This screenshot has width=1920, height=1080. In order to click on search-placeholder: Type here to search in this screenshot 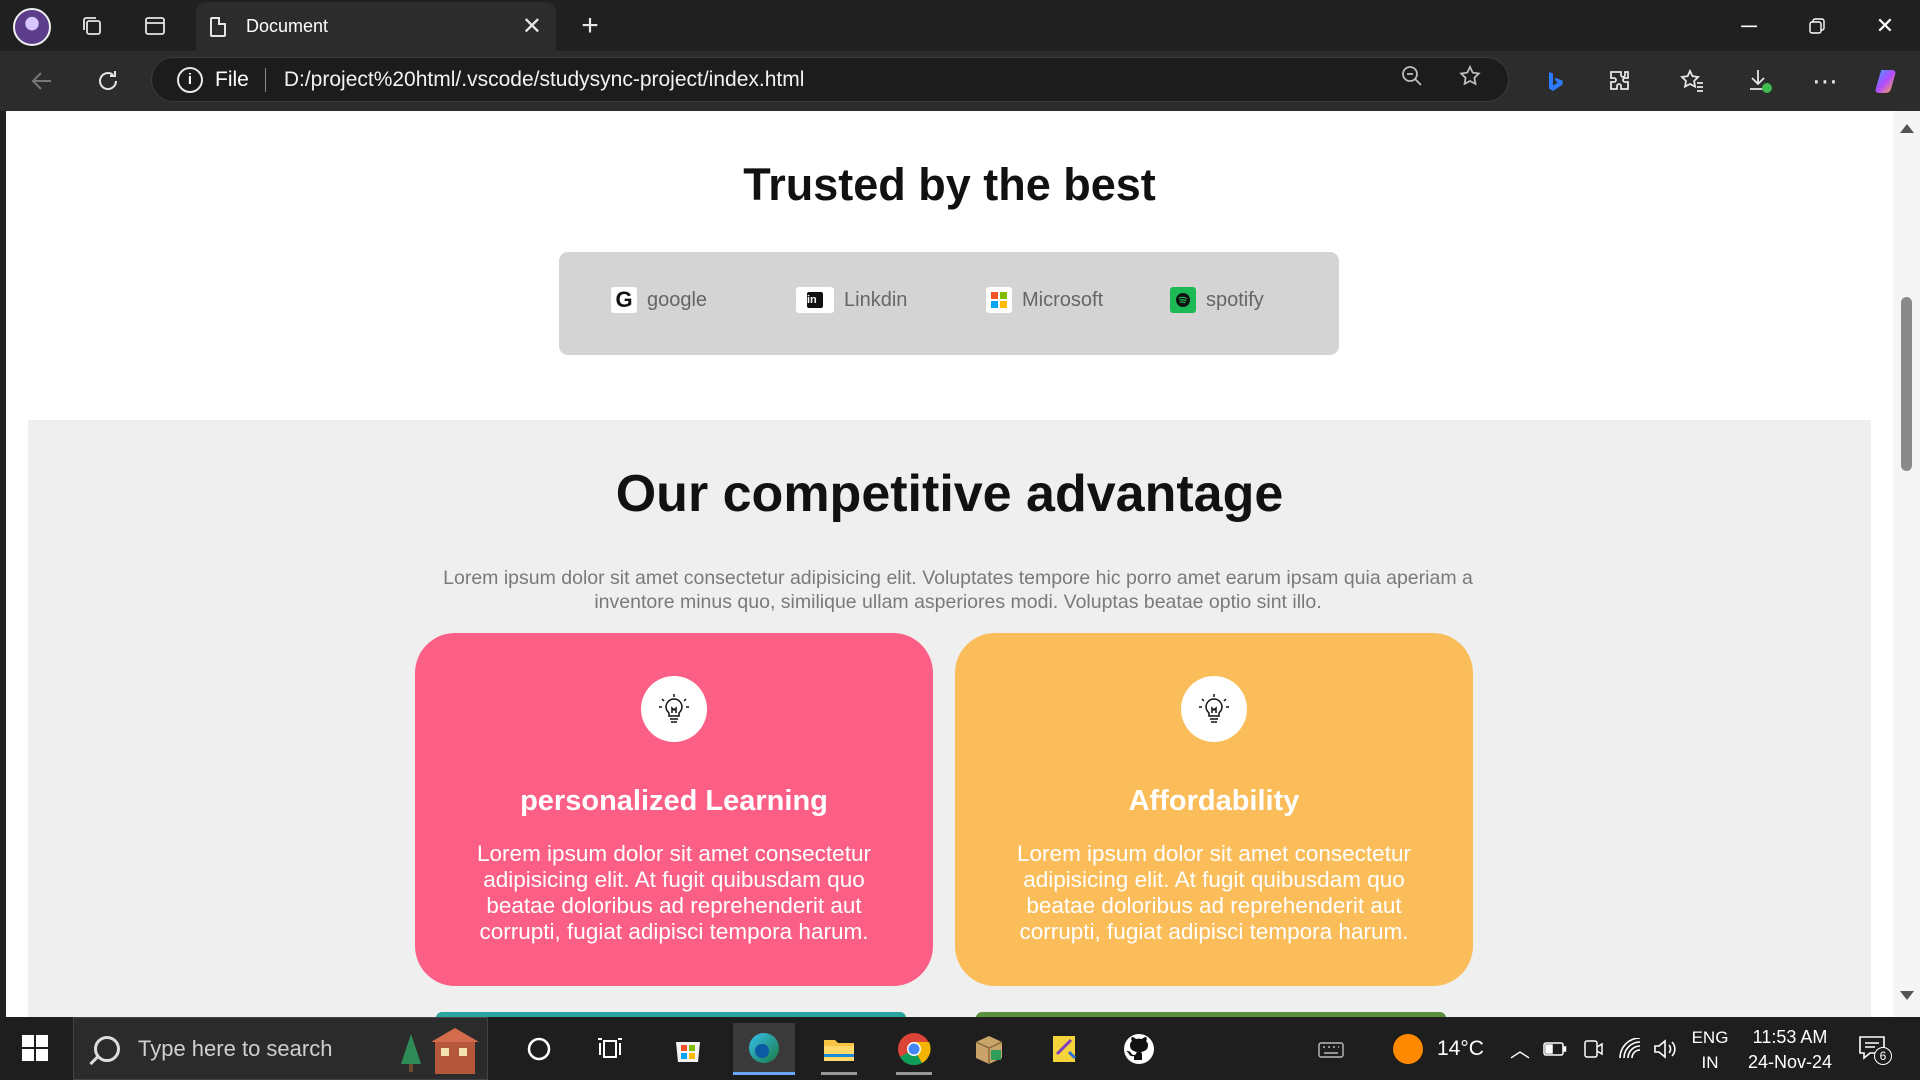, I will do `click(235, 1048)`.